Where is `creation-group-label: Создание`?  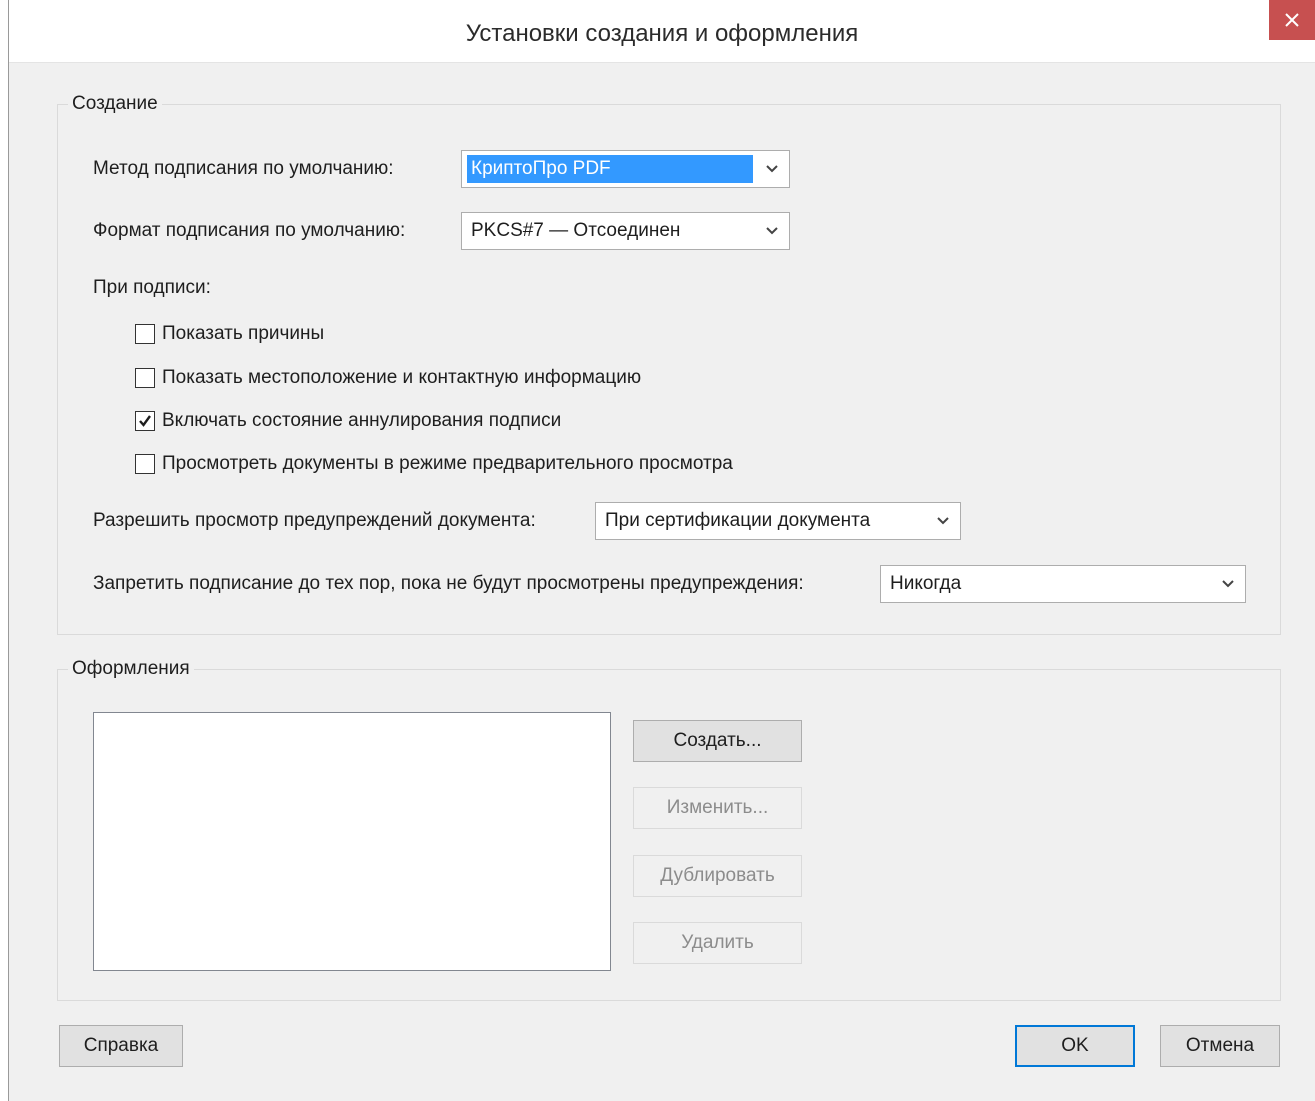 creation-group-label: Создание is located at coordinates (115, 104).